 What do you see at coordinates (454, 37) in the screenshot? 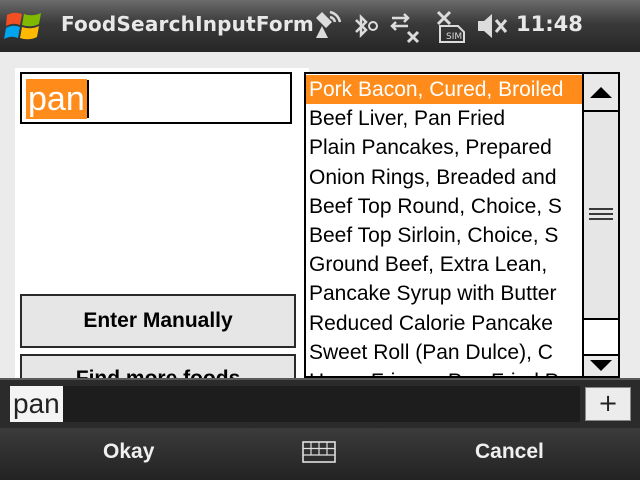
I see `svg-text: SIM` at bounding box center [454, 37].